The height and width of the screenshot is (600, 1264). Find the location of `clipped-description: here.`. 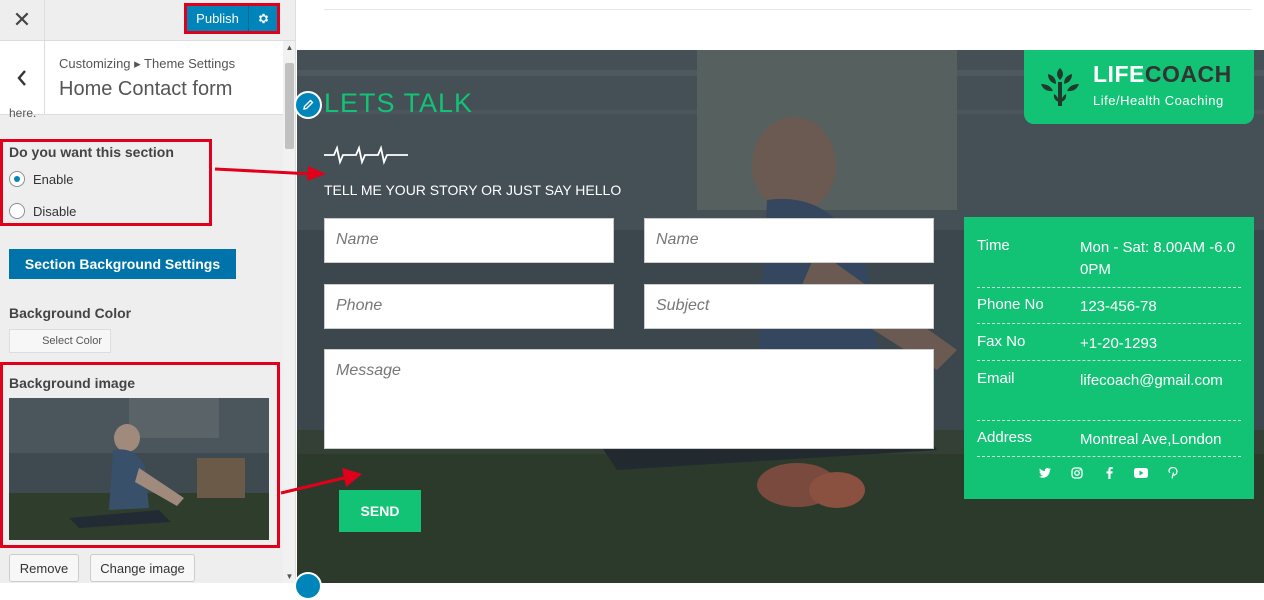

clipped-description: here. is located at coordinates (23, 113).